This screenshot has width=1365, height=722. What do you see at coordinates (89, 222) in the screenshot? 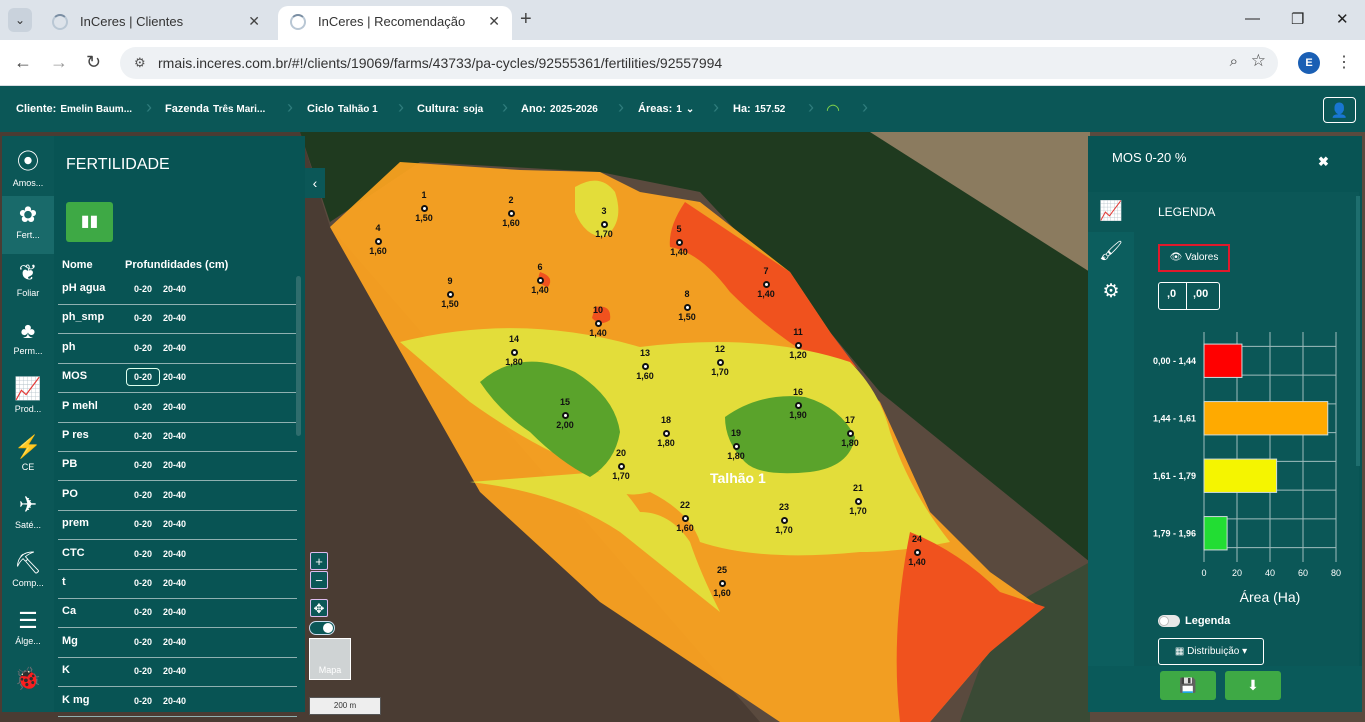
I see `library-button: ▮▮` at bounding box center [89, 222].